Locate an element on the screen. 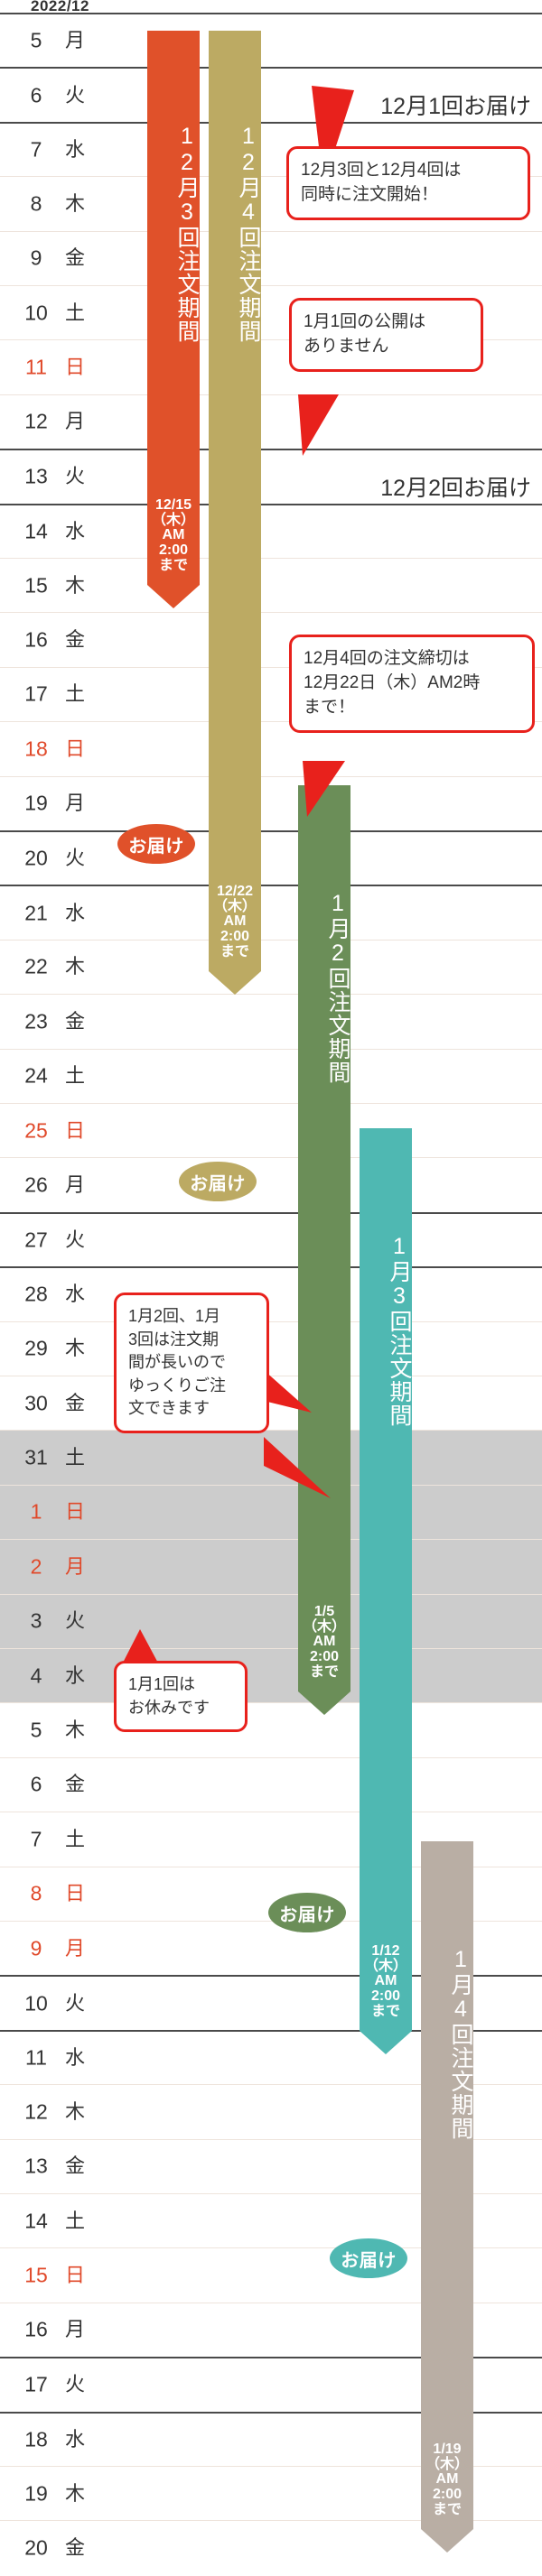  callout-no-jan1: 1月1回の公開は ありません is located at coordinates (386, 335).